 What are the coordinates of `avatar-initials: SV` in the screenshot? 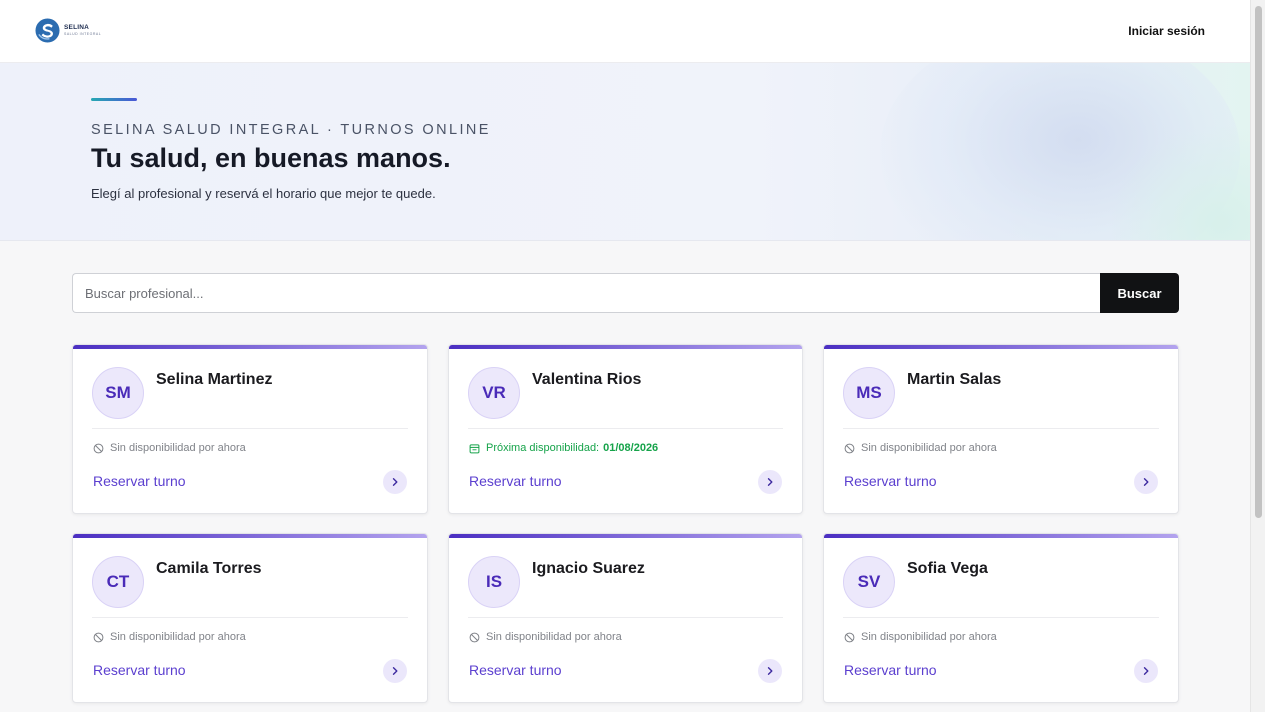 It's located at (869, 581).